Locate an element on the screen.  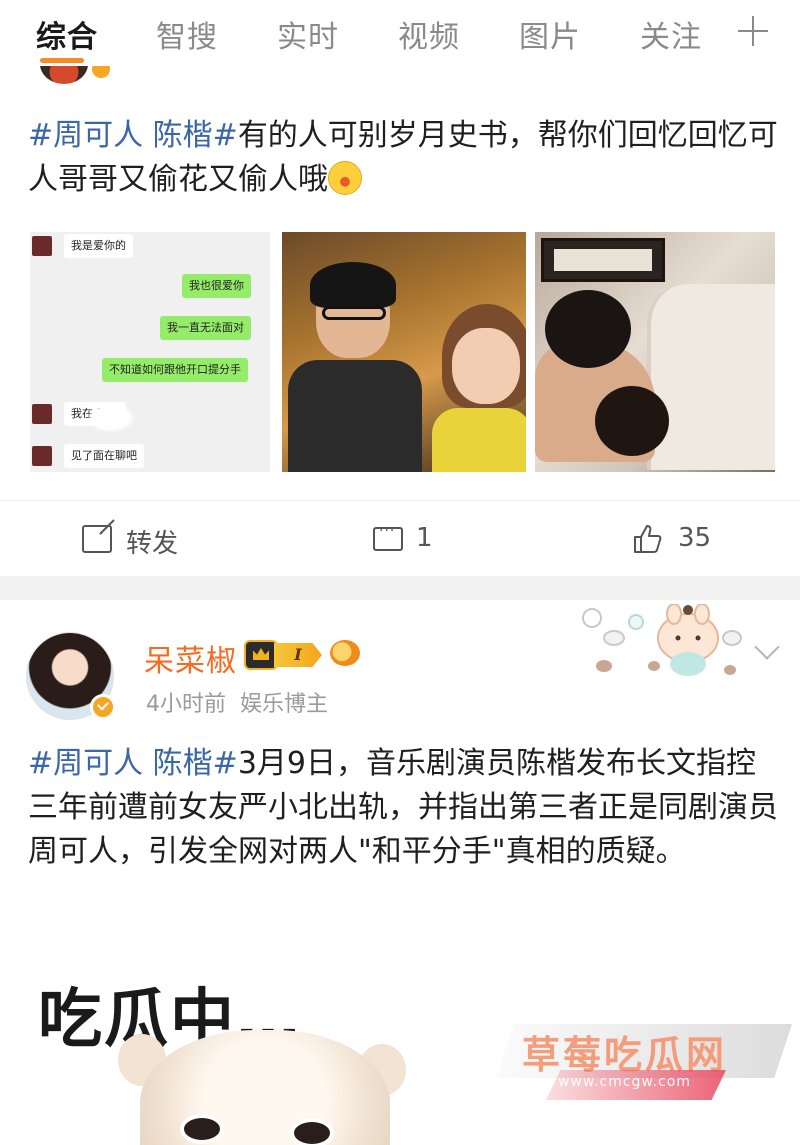
tab-video: 视频 is located at coordinates (429, 34).